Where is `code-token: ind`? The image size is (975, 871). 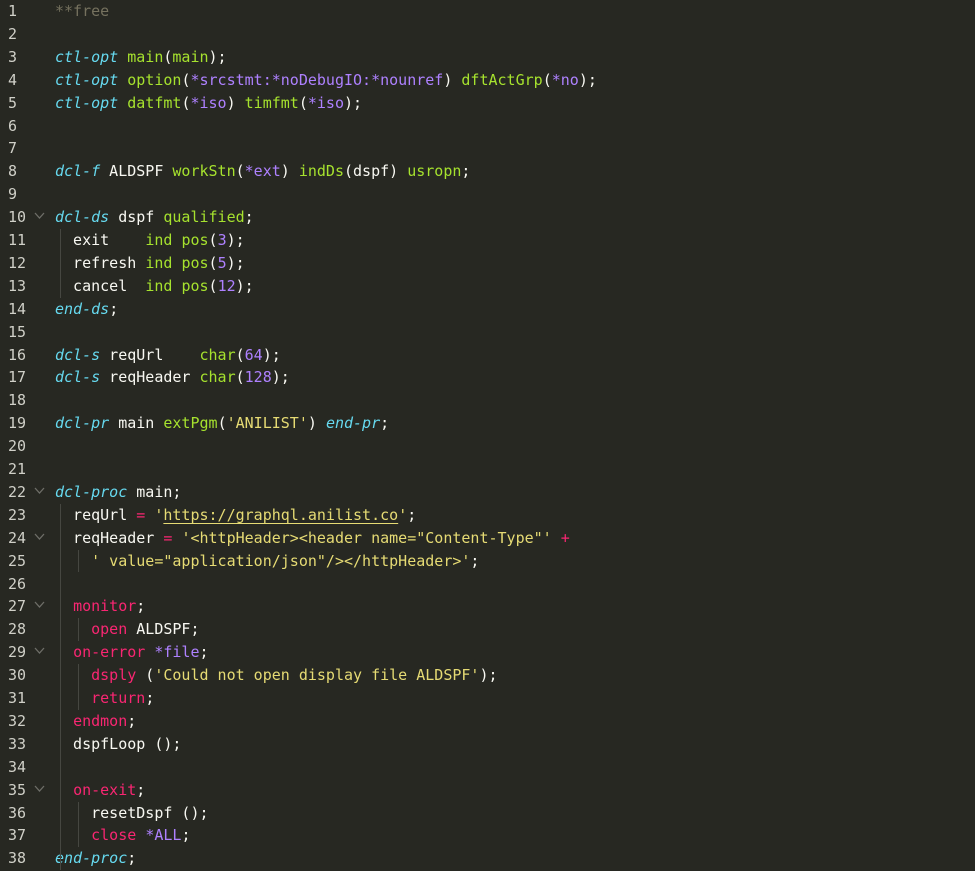
code-token: ind is located at coordinates (159, 285).